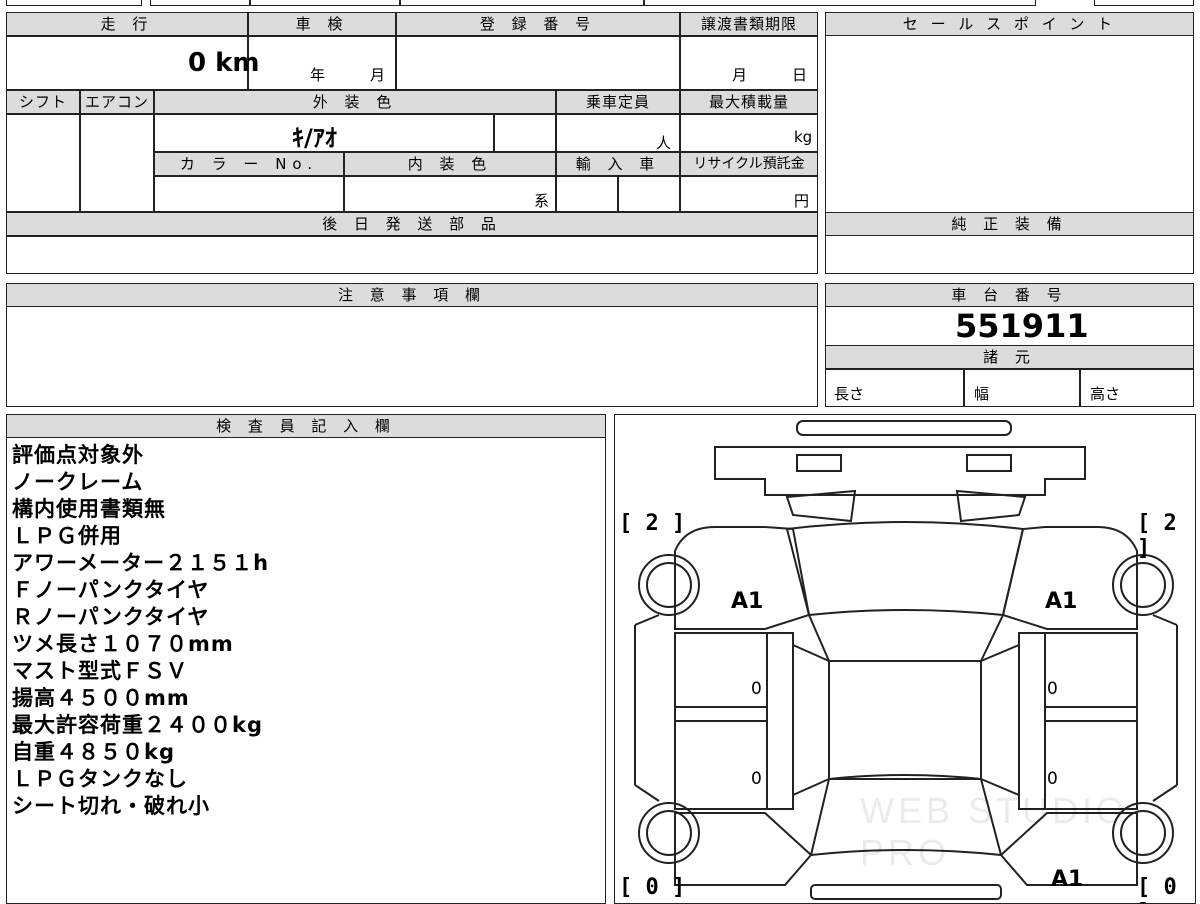  Describe the element at coordinates (43, 102) in the screenshot. I see `shift-header: シフト` at that location.